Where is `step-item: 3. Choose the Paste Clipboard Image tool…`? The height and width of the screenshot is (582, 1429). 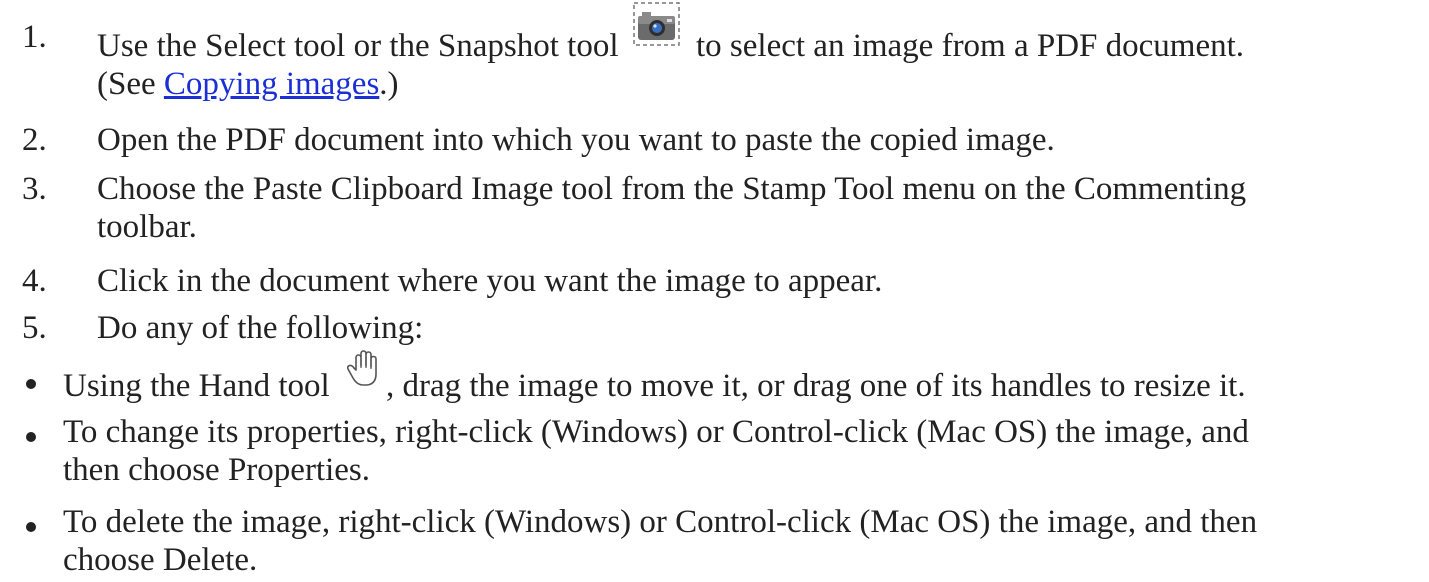 step-item: 3. Choose the Paste Clipboard Image tool… is located at coordinates (714, 208).